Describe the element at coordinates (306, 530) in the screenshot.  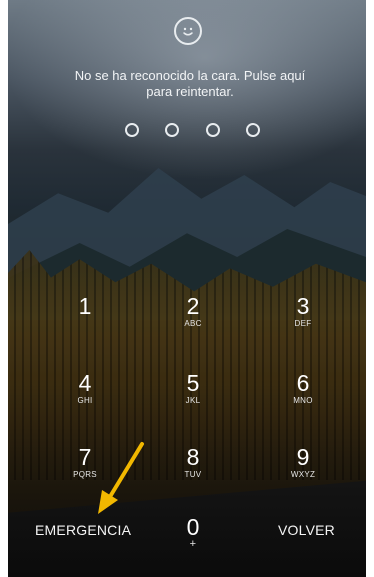
I see `back-button: VOLVER` at that location.